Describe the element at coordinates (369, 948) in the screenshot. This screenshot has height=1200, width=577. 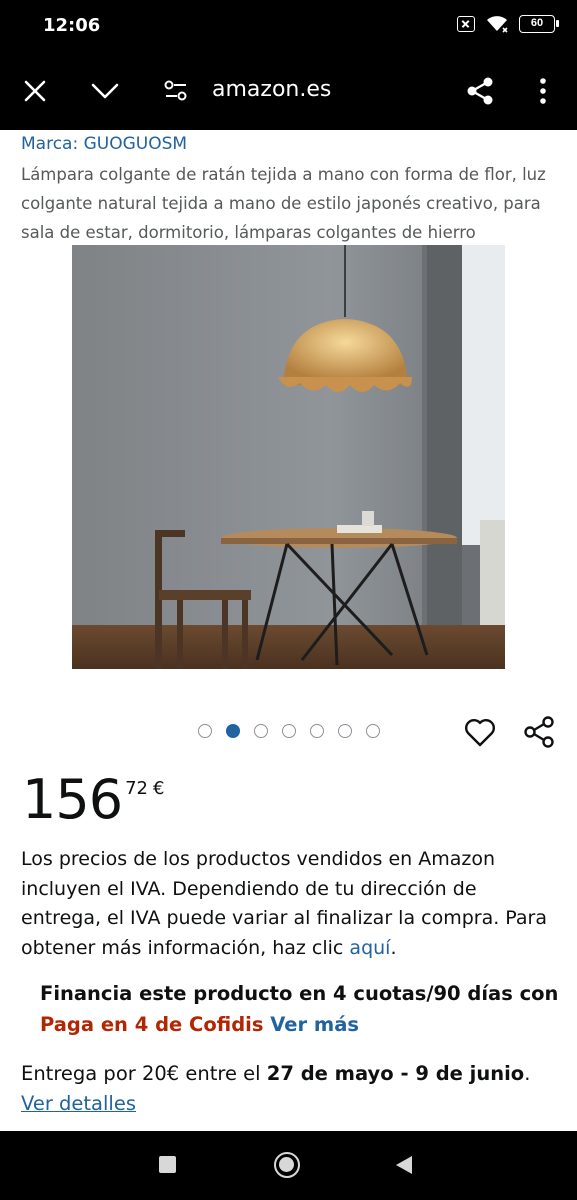
I see `more-info-link: aquí` at that location.